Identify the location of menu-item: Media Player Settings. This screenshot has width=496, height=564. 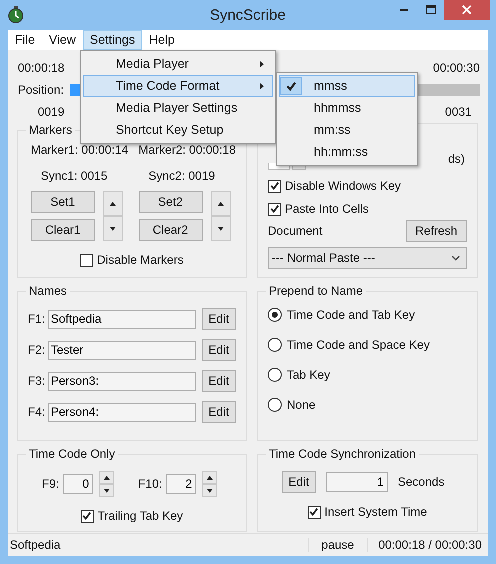
(178, 108).